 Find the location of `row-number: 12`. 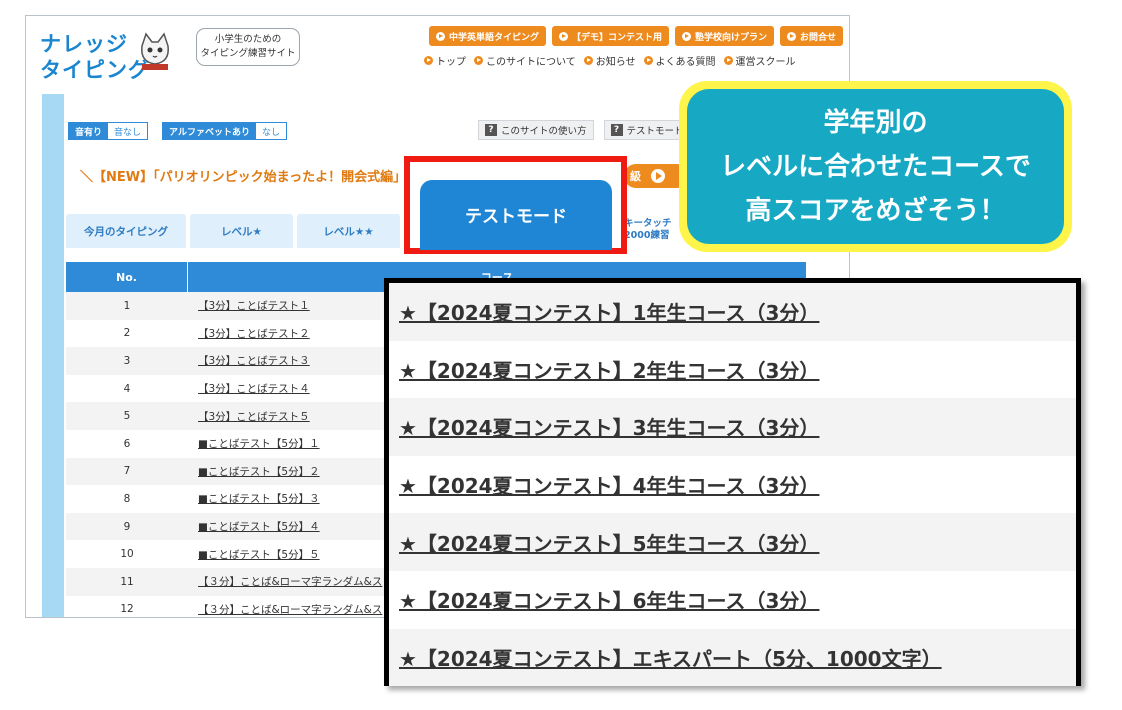

row-number: 12 is located at coordinates (127, 609).